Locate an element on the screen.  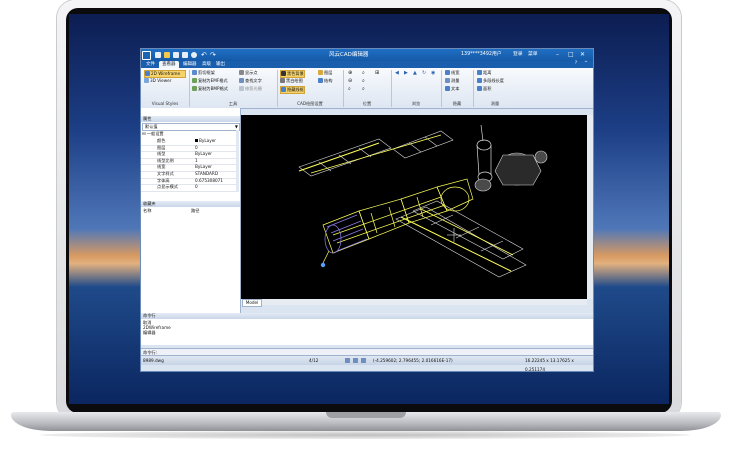
bw-icon is located at coordinates (282, 80).